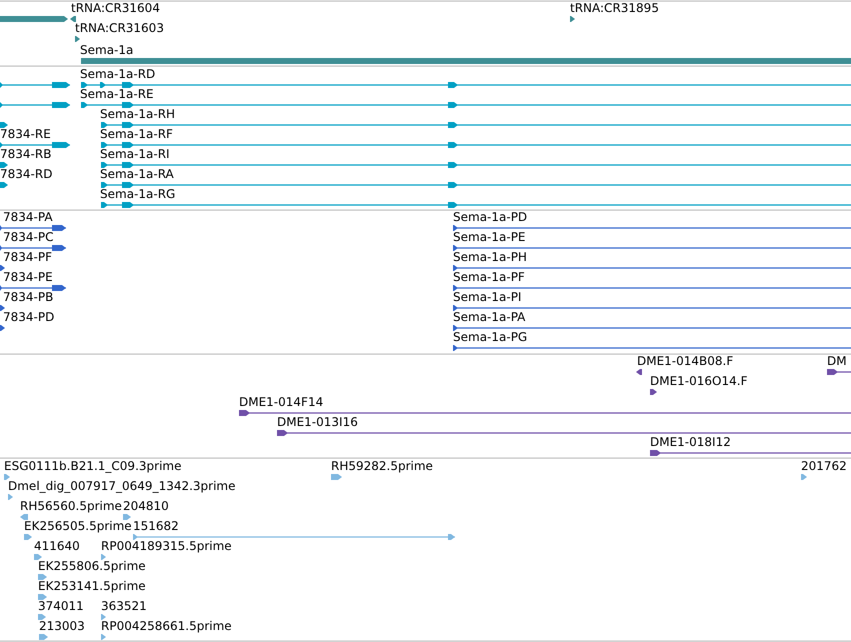 The image size is (851, 642). What do you see at coordinates (317, 422) in the screenshot?
I see `feature-label: DME1-013I16` at bounding box center [317, 422].